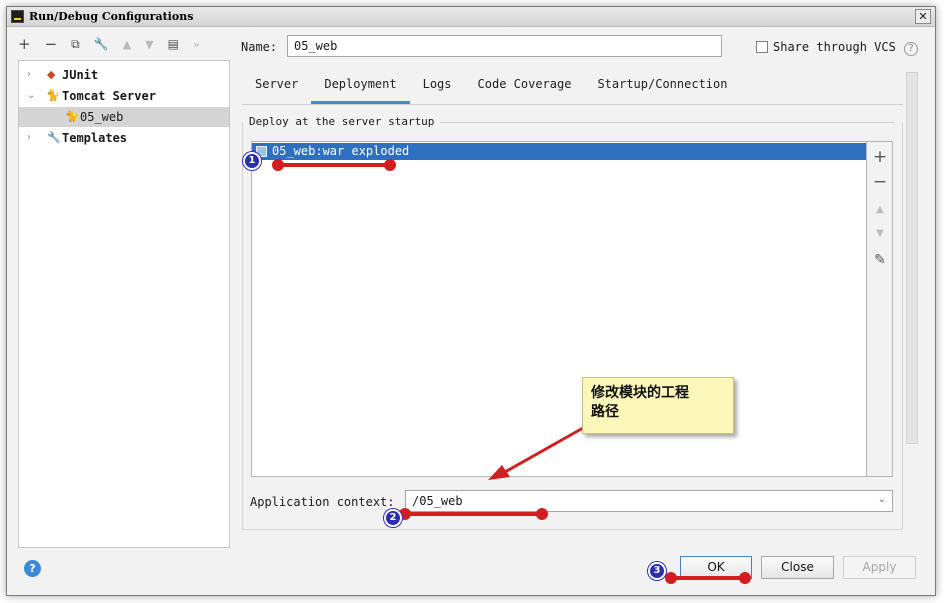 Image resolution: width=944 pixels, height=603 pixels. I want to click on tree-item-label: 05_web, so click(102, 117).